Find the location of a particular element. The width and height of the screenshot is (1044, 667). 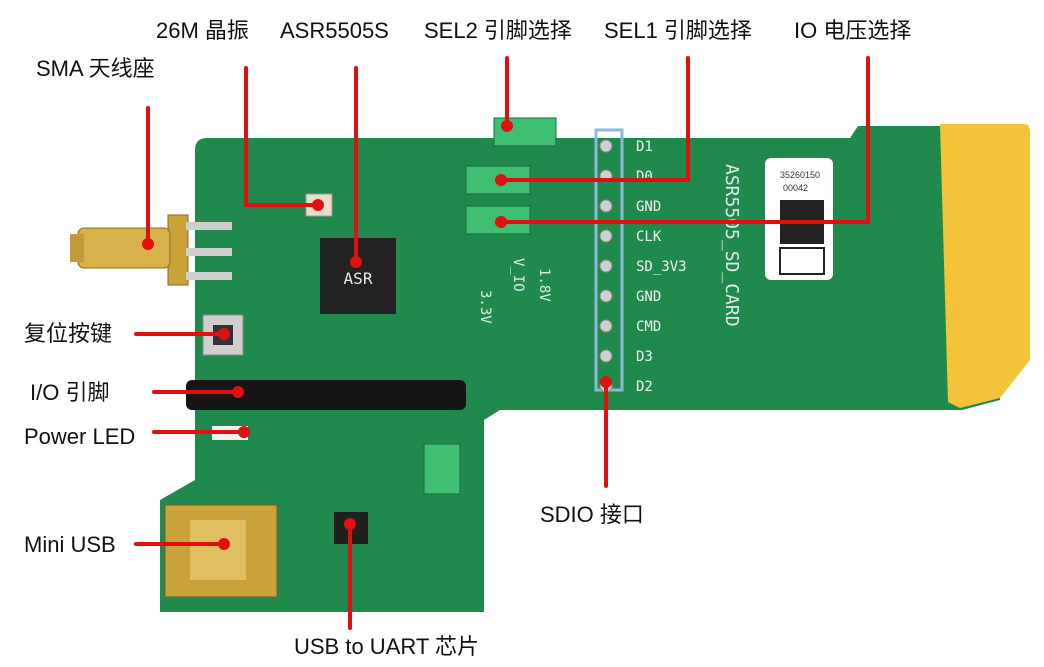

callout-mini-usb: Mini USB is located at coordinates (70, 544).